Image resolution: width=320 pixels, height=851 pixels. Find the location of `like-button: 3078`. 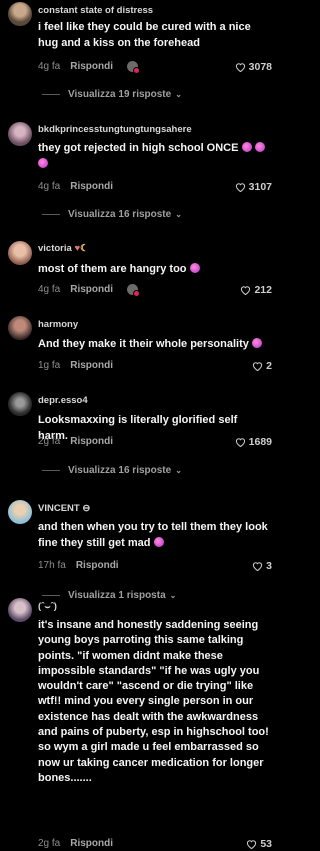

like-button: 3078 is located at coordinates (253, 67).